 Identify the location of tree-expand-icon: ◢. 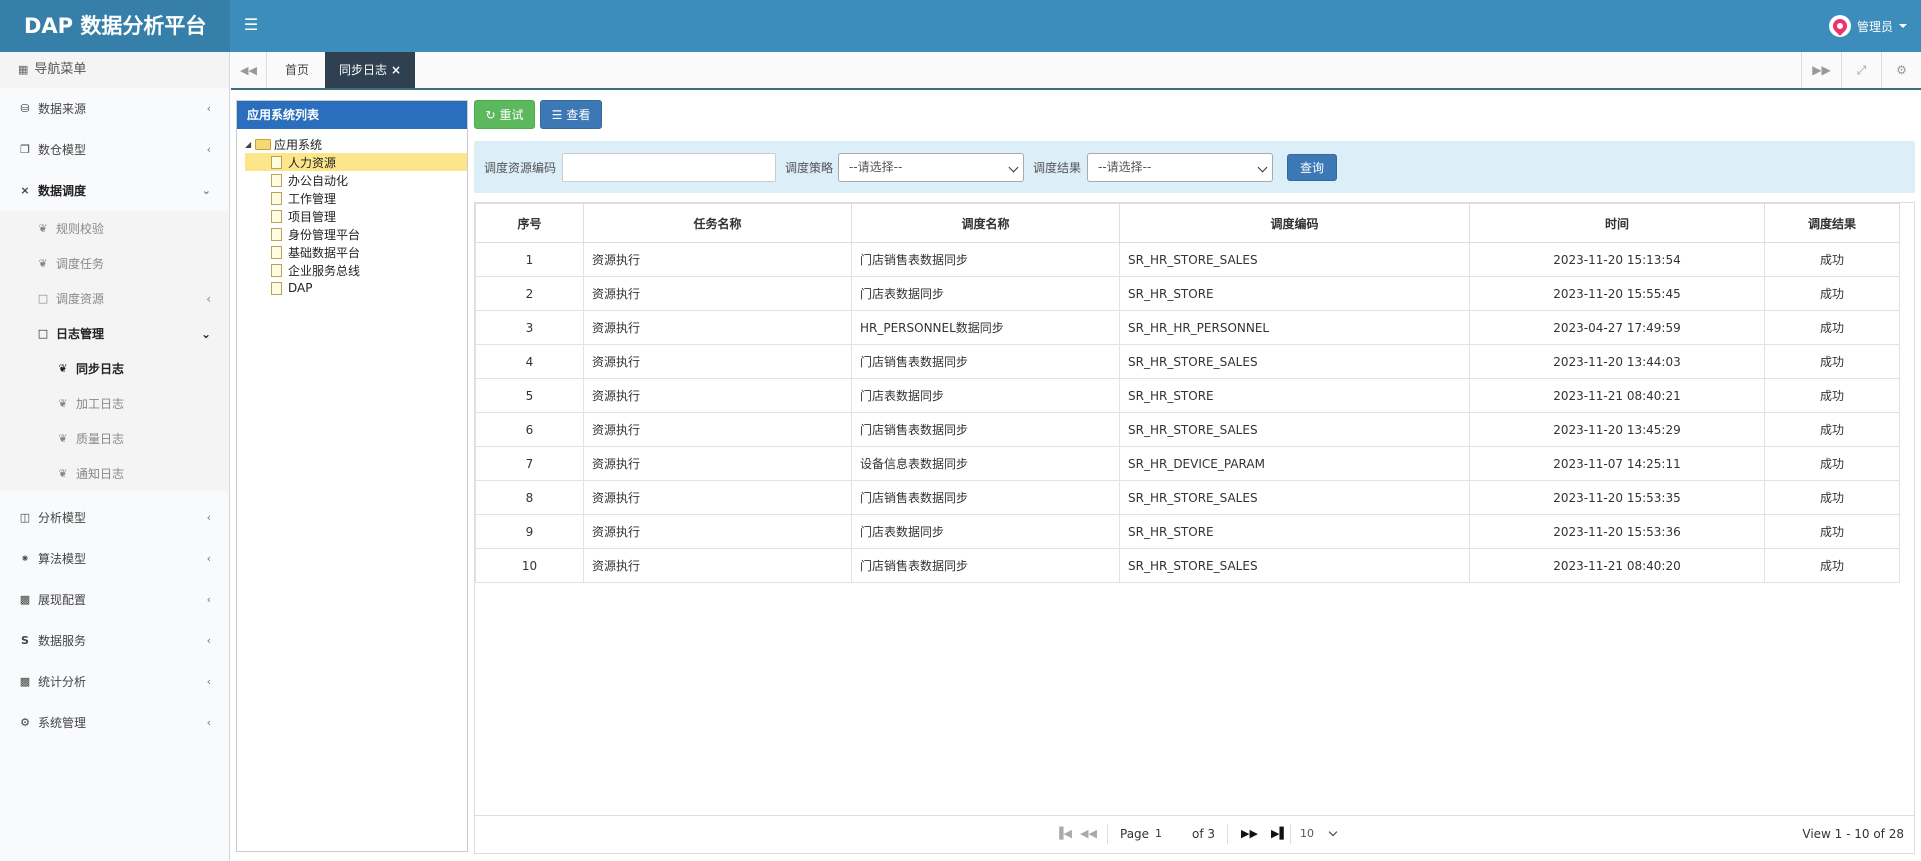
(250, 144).